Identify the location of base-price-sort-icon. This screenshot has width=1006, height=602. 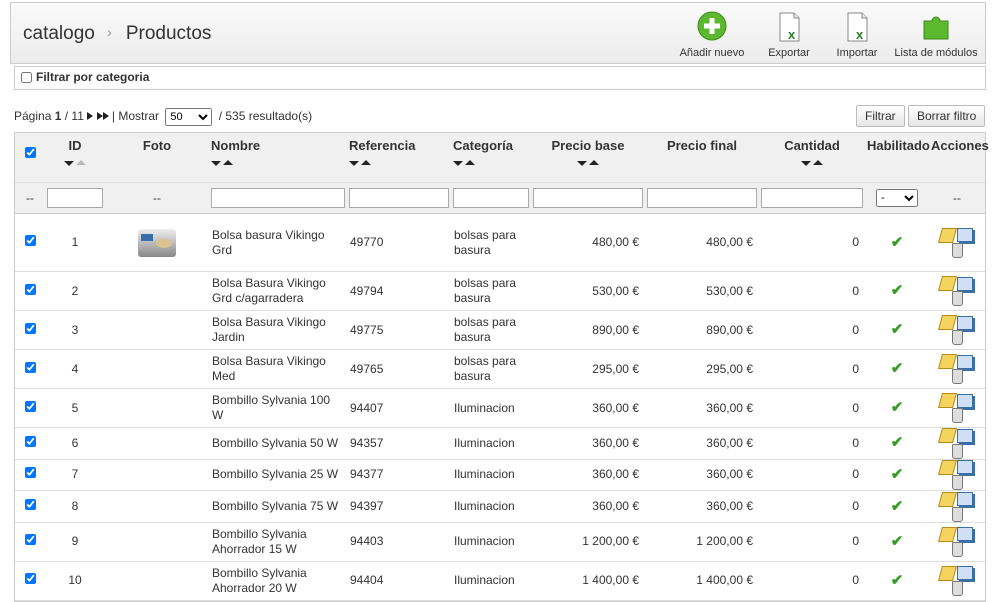
(588, 160).